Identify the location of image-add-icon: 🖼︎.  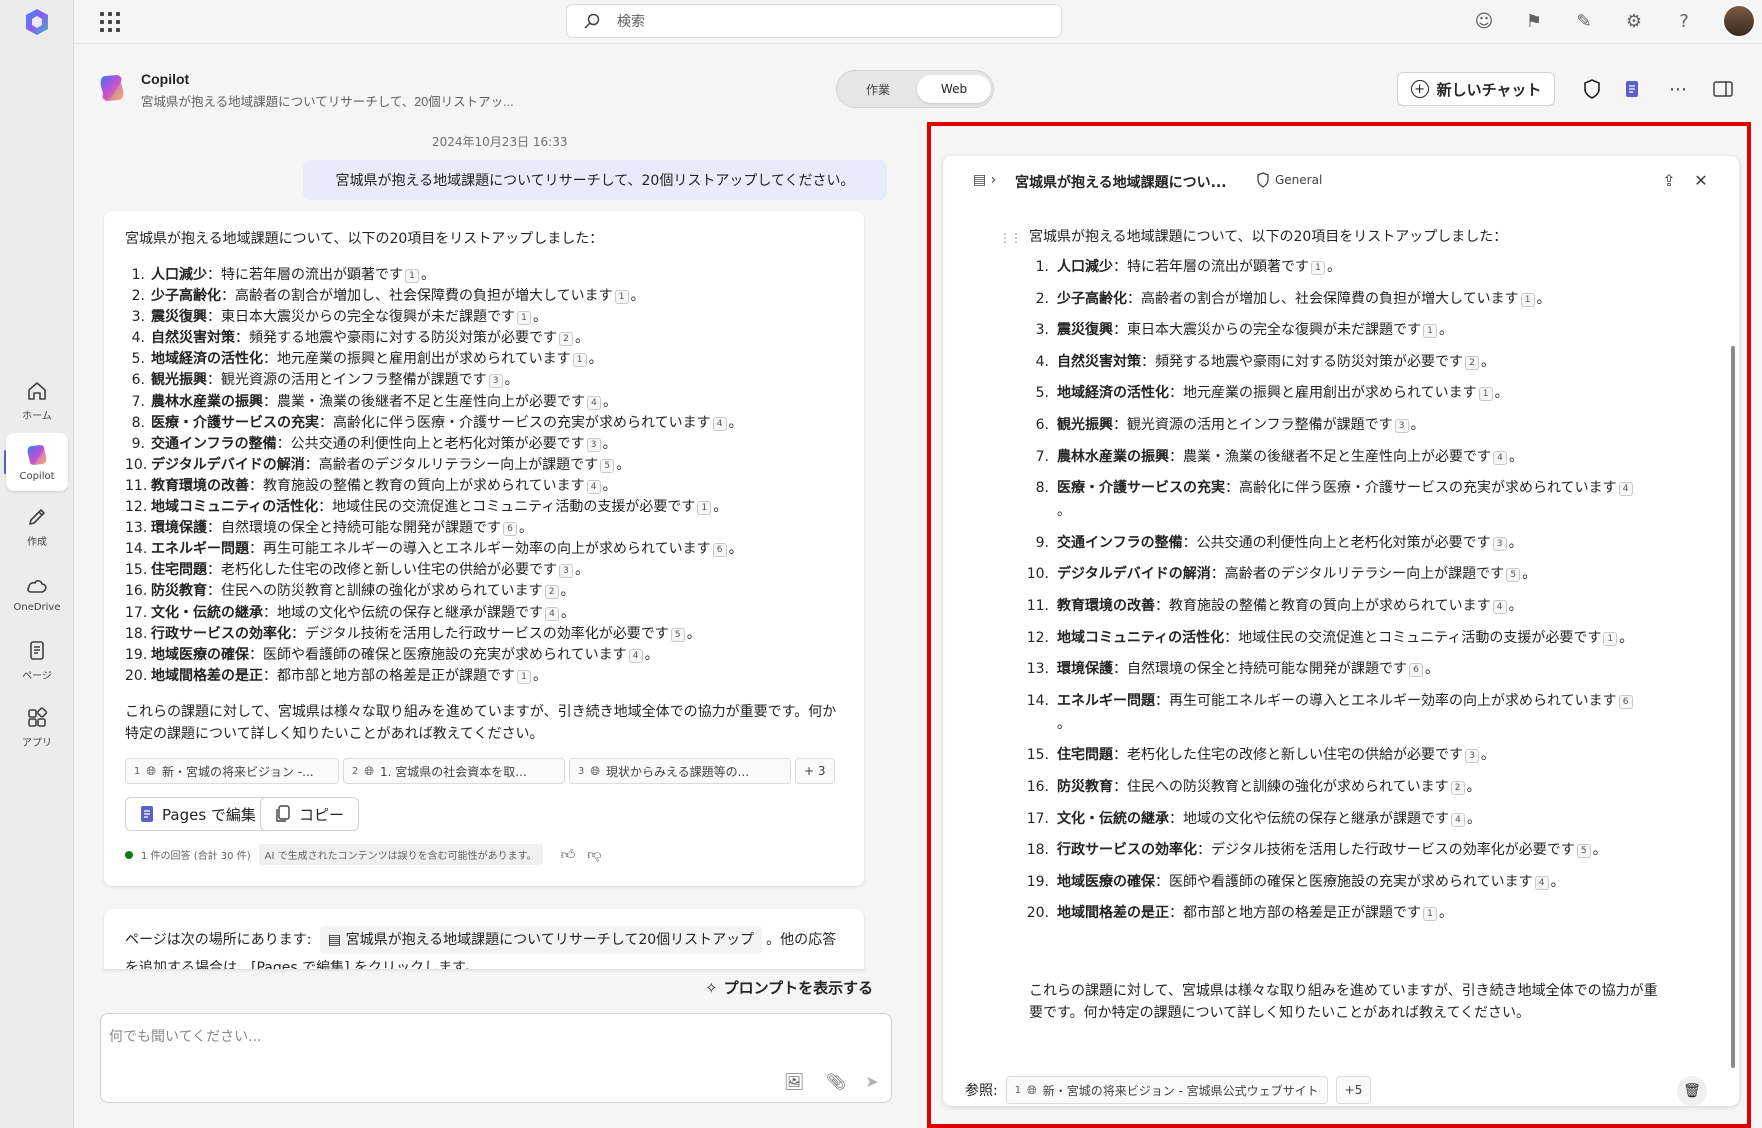
(794, 1081).